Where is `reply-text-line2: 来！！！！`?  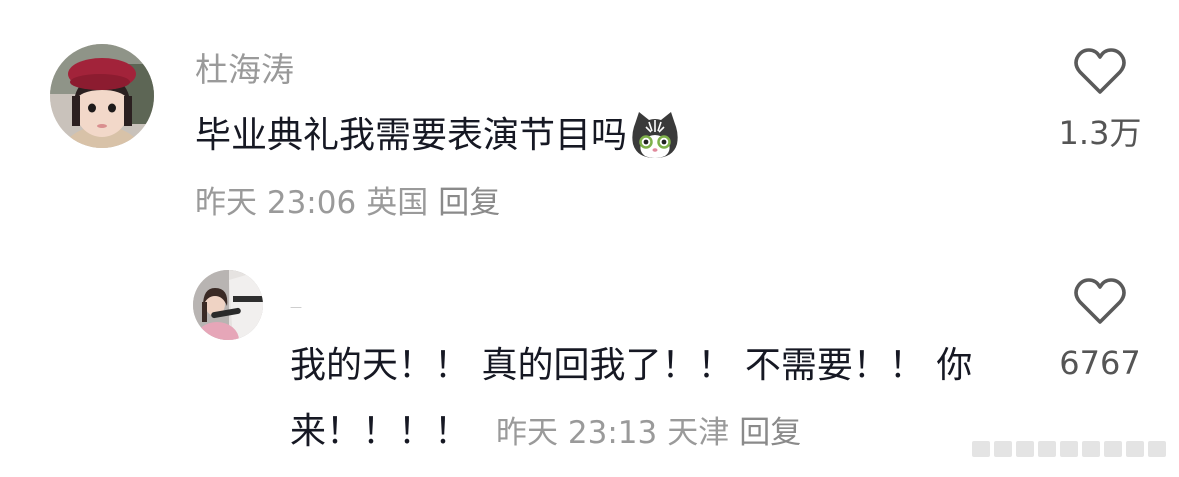 reply-text-line2: 来！！！！ is located at coordinates (380, 431).